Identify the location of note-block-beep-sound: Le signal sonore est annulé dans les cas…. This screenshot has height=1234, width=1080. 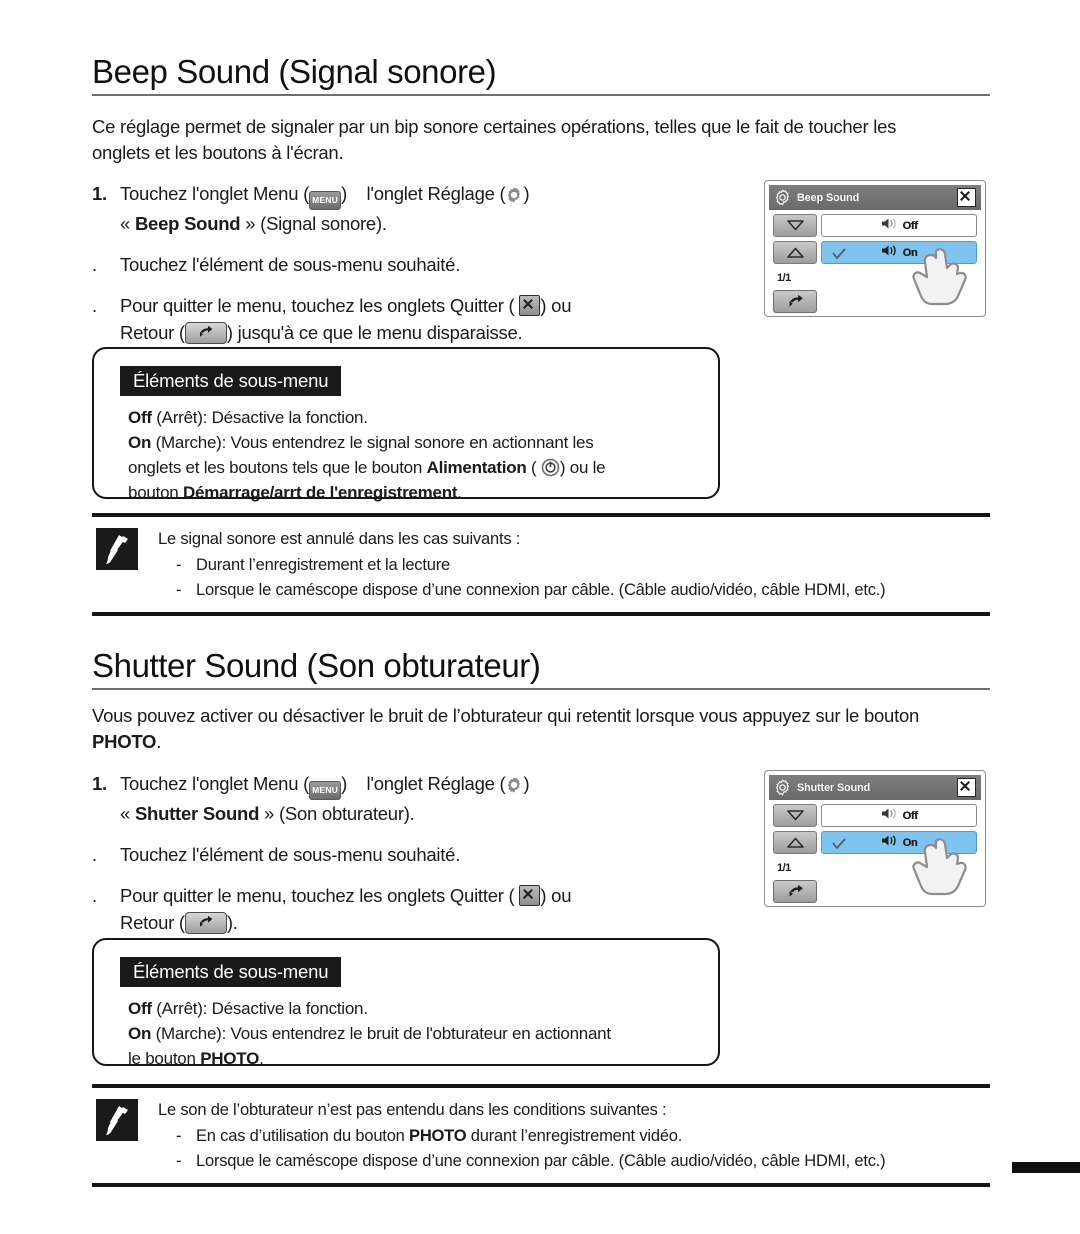
(541, 564).